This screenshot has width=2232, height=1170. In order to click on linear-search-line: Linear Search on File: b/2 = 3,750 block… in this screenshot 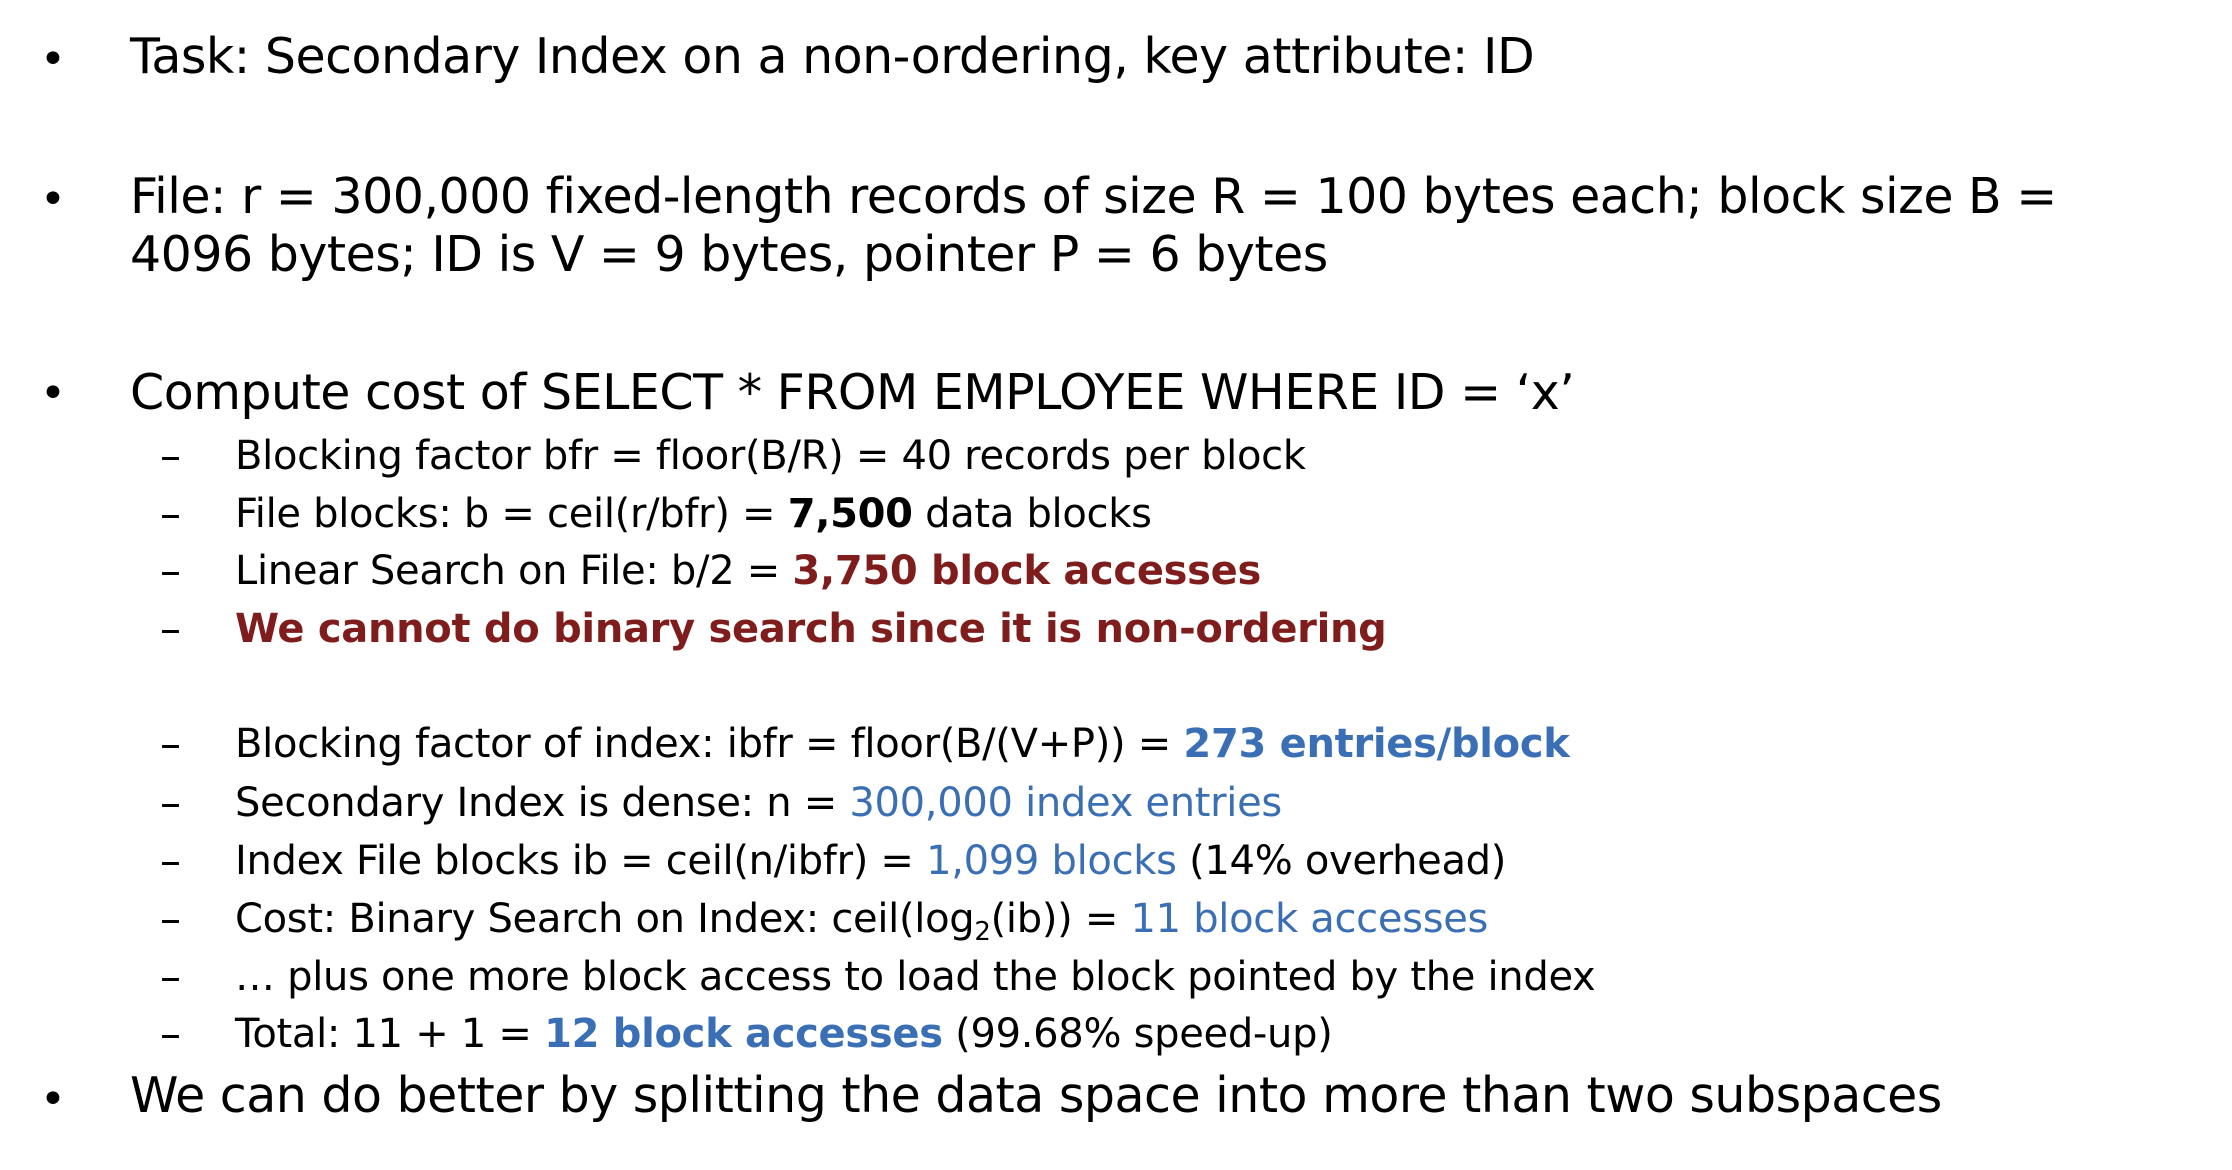, I will do `click(748, 571)`.